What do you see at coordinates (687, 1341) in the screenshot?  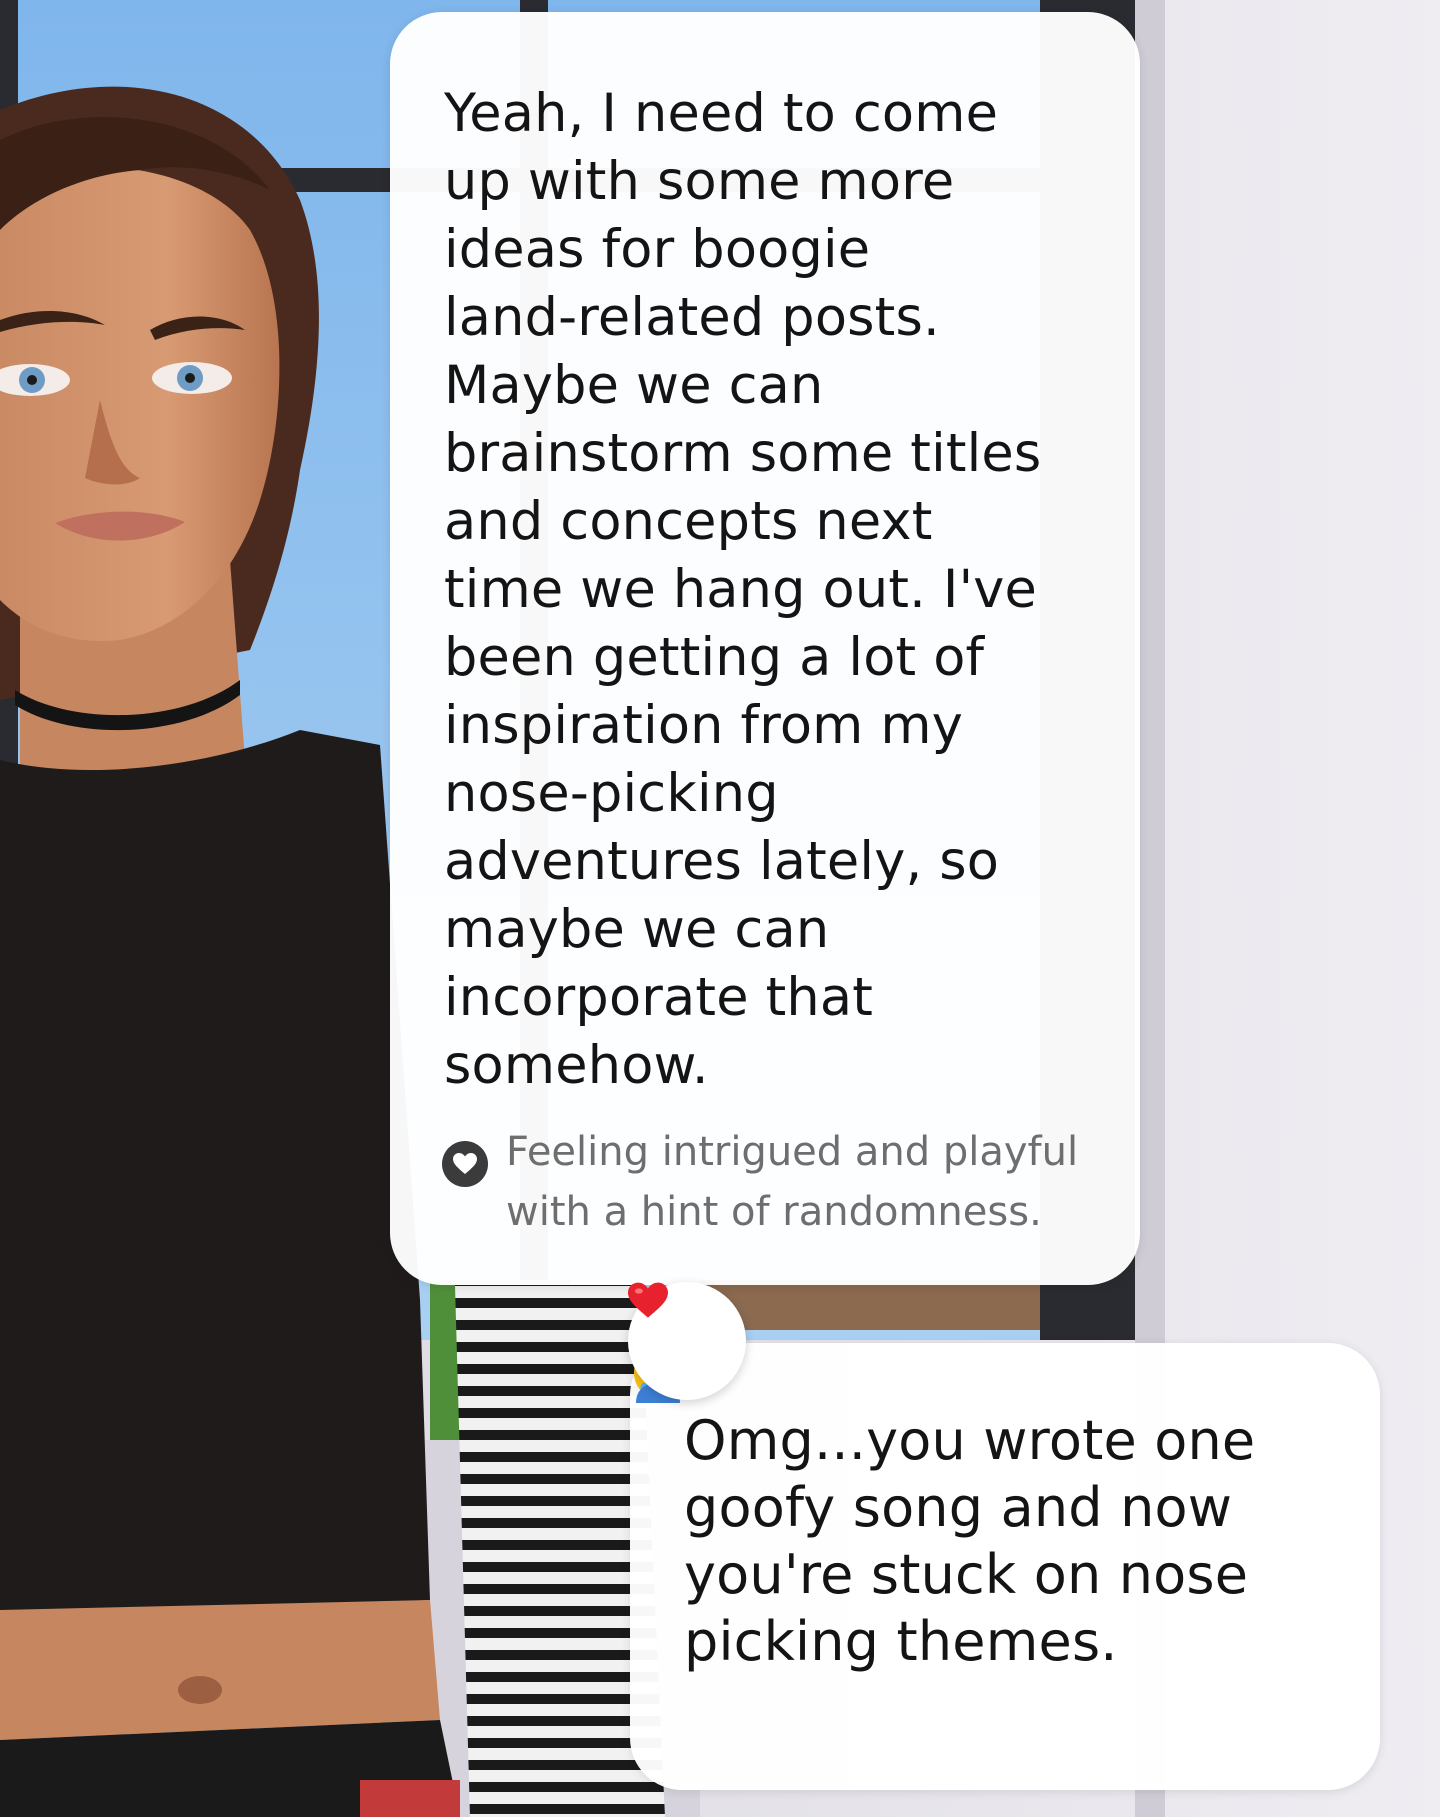 I see `reaction-heart-button` at bounding box center [687, 1341].